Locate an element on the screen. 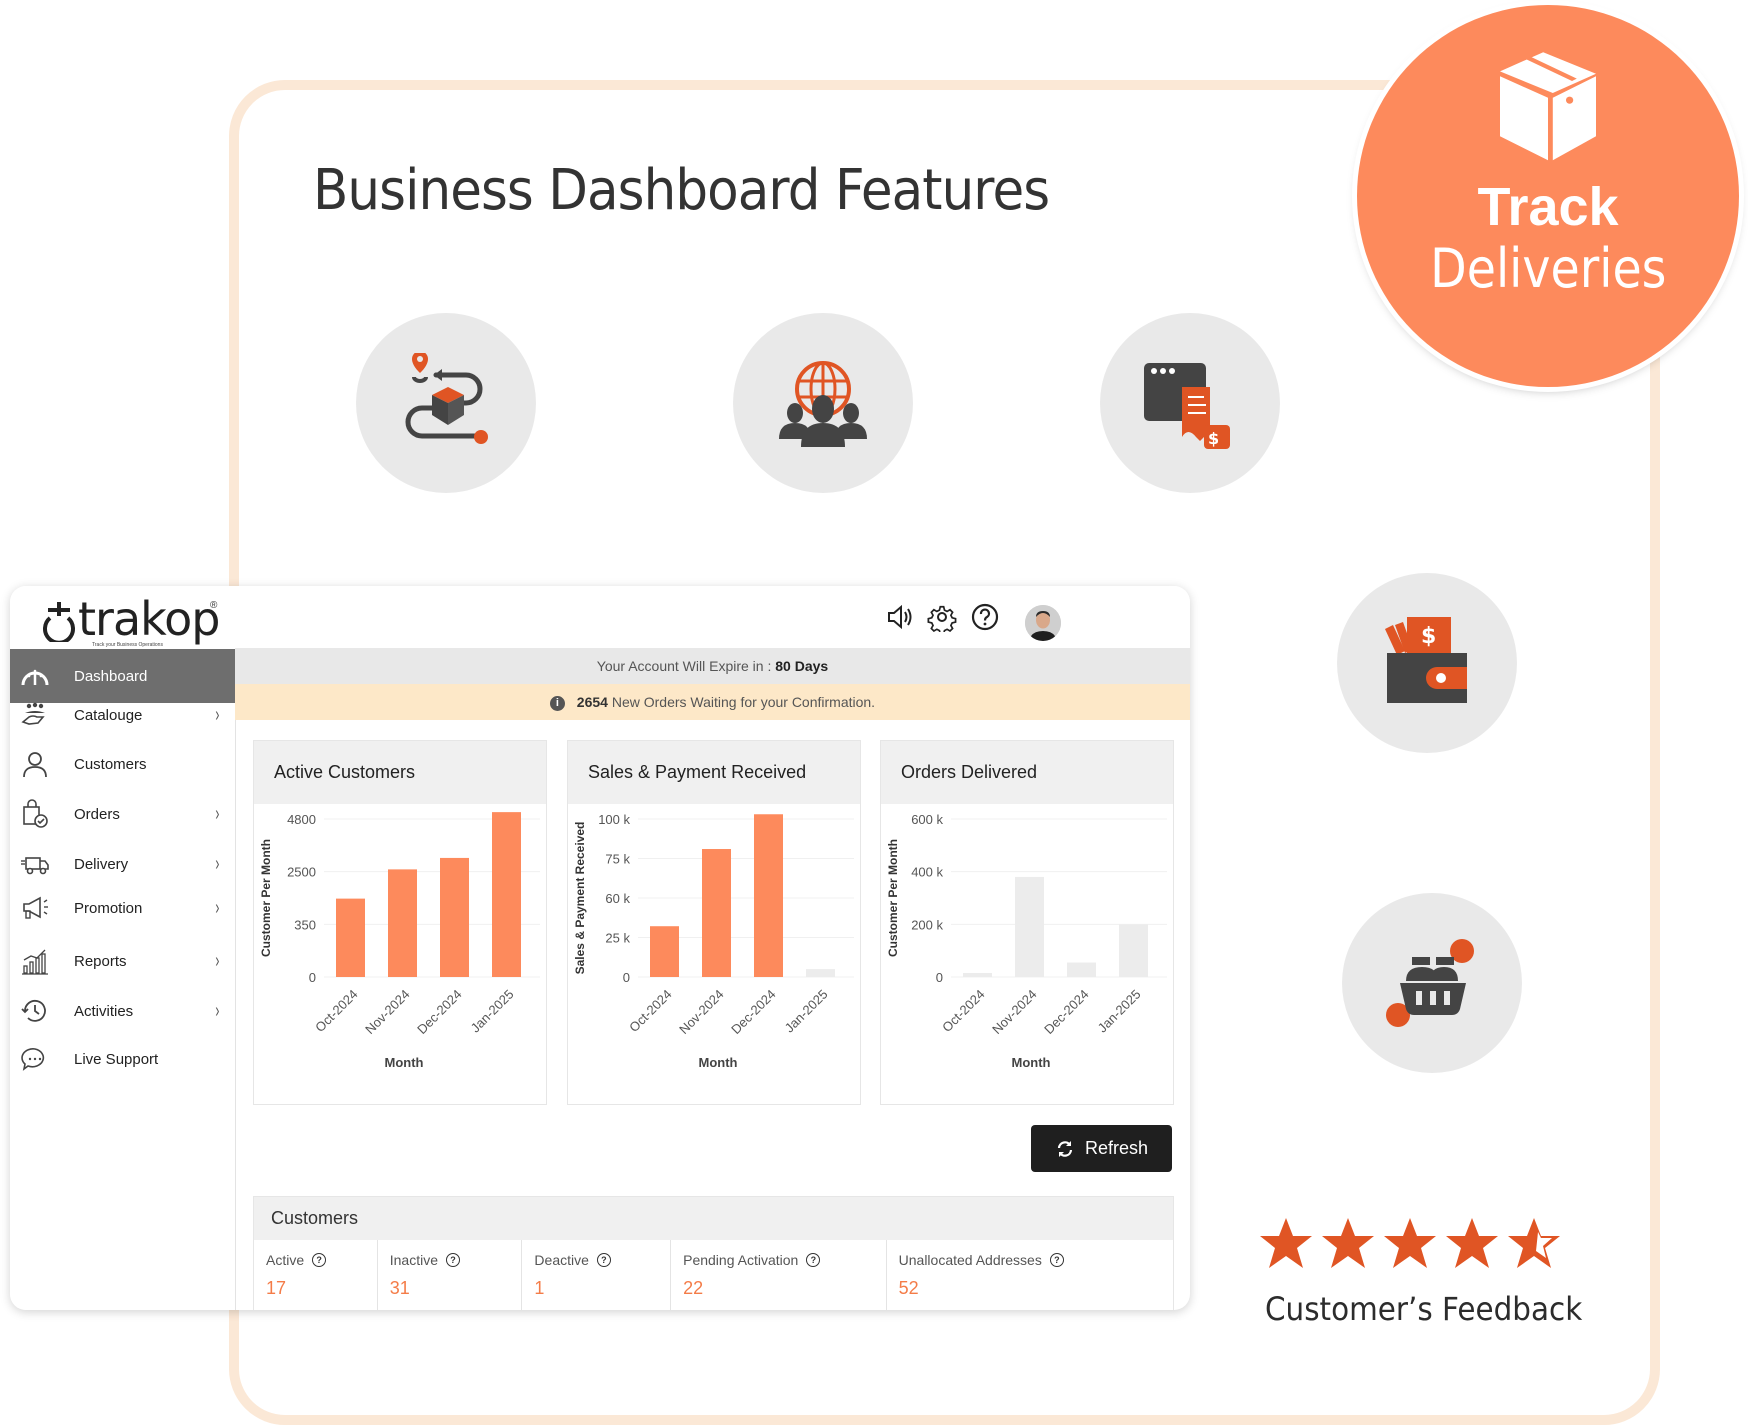  sidebar-item-customers: Customers is located at coordinates (122, 764).